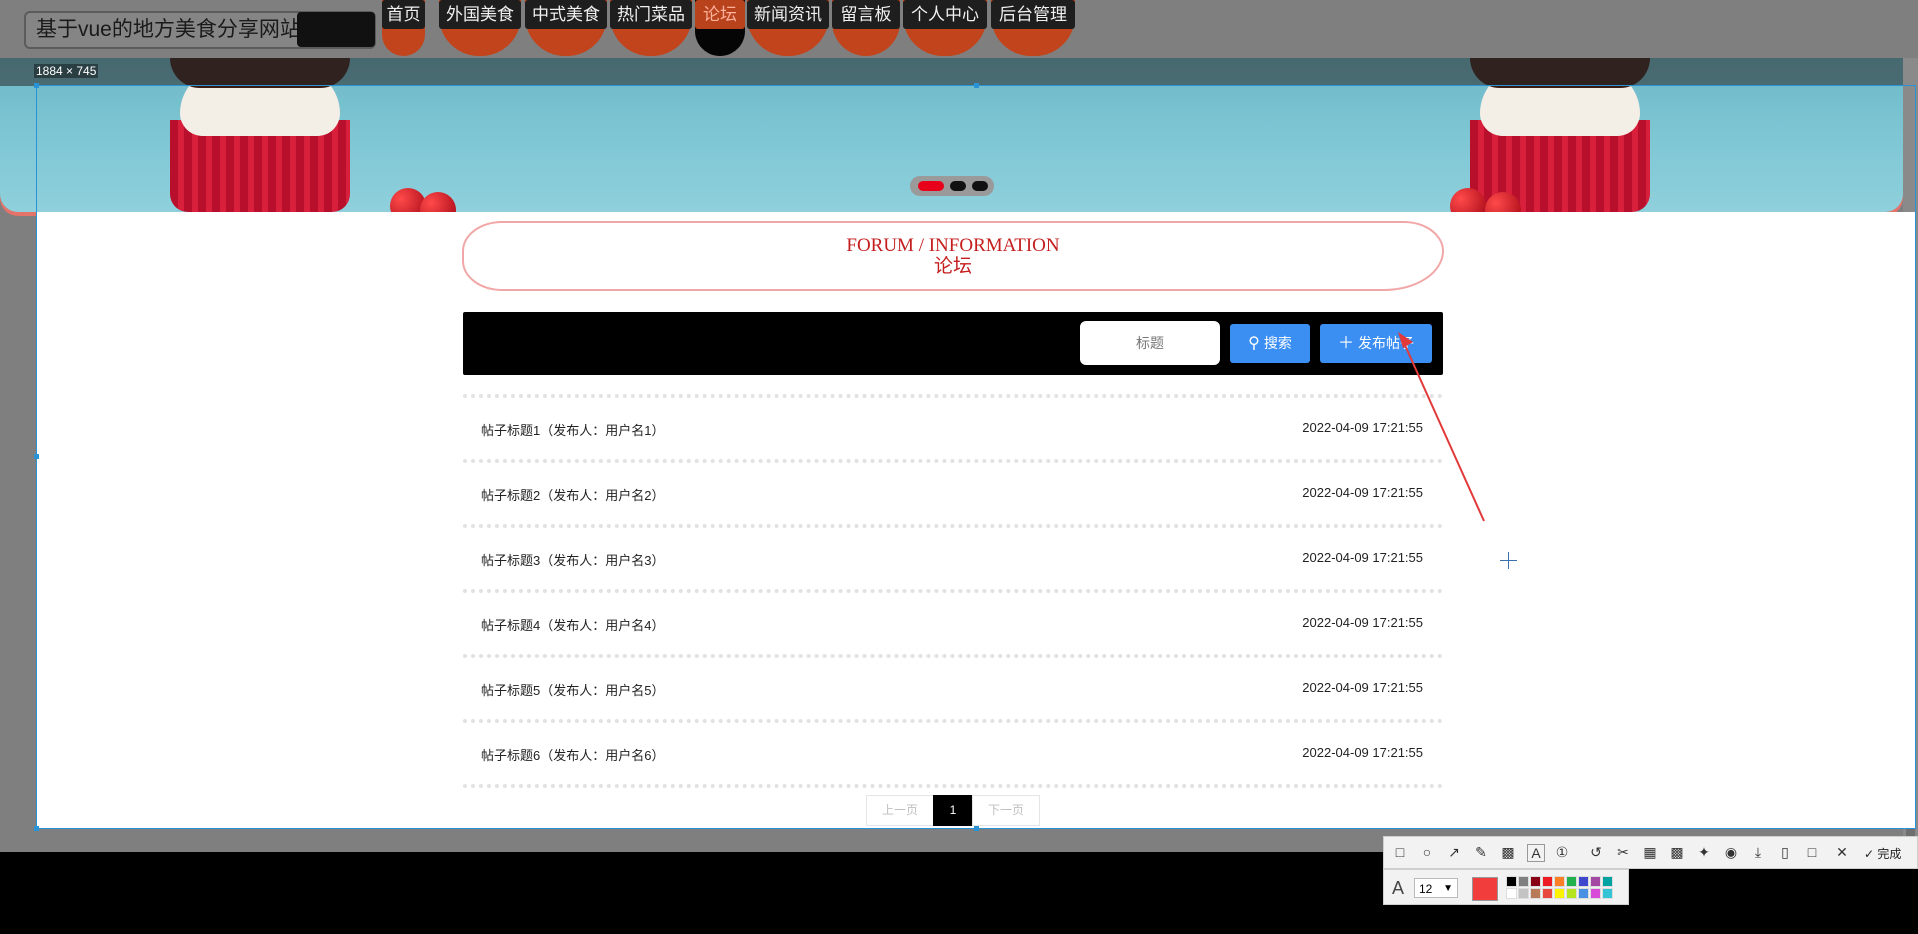  I want to click on nav-item-message-board: 留言板, so click(866, 29).